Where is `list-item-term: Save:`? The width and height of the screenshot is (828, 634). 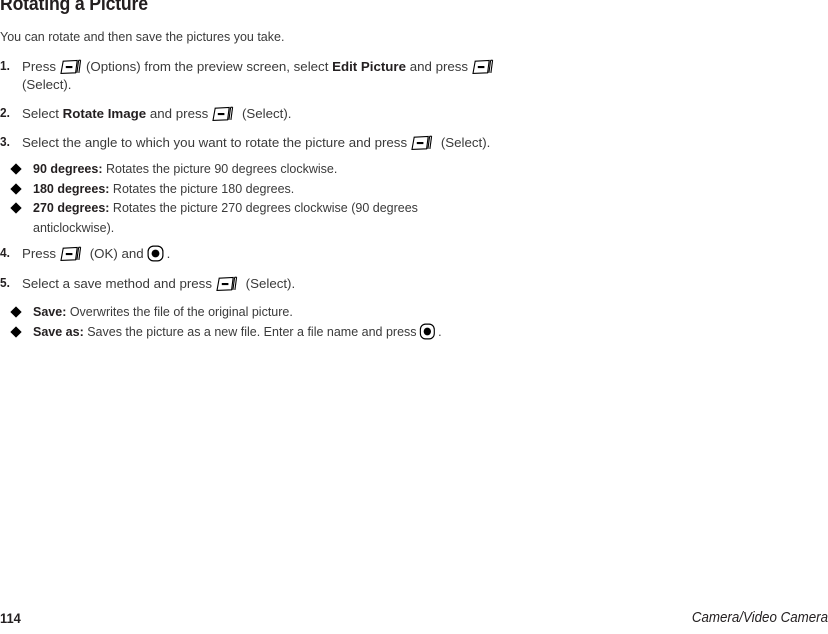 list-item-term: Save: is located at coordinates (50, 312).